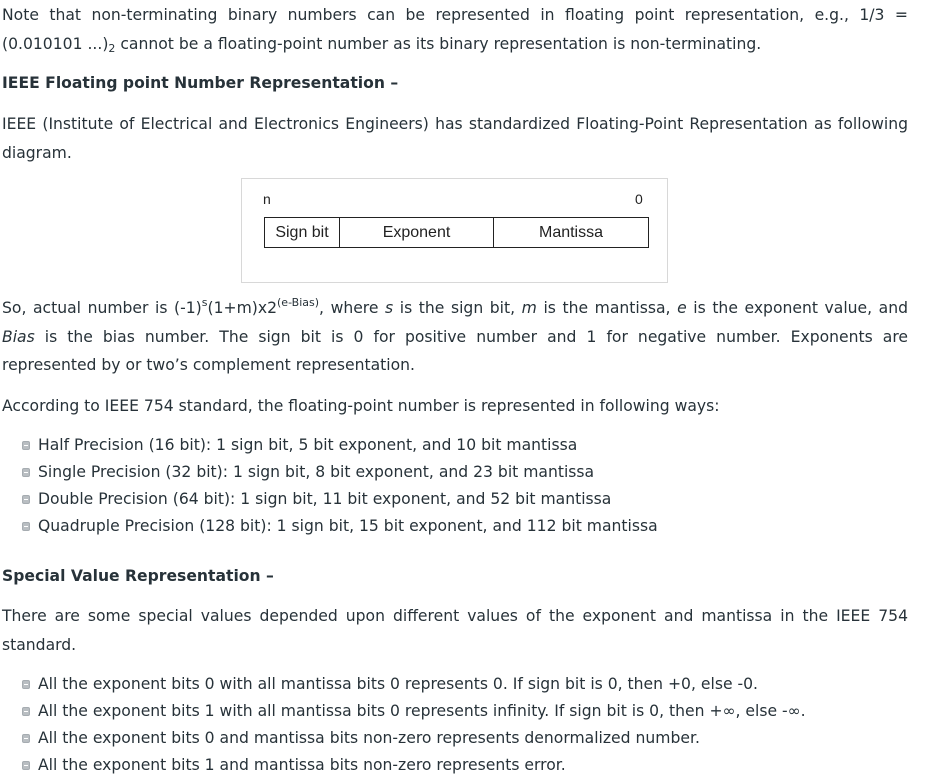  I want to click on diagram-exponent-box: Exponent, so click(416, 232).